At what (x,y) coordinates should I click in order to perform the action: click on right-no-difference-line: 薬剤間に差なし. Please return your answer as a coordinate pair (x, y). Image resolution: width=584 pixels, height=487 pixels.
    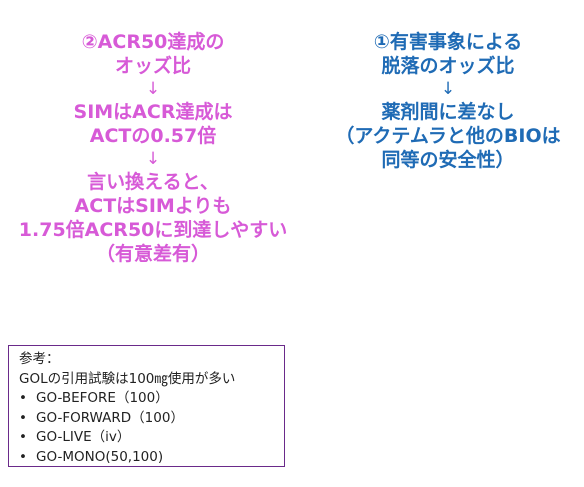
    Looking at the image, I should click on (448, 112).